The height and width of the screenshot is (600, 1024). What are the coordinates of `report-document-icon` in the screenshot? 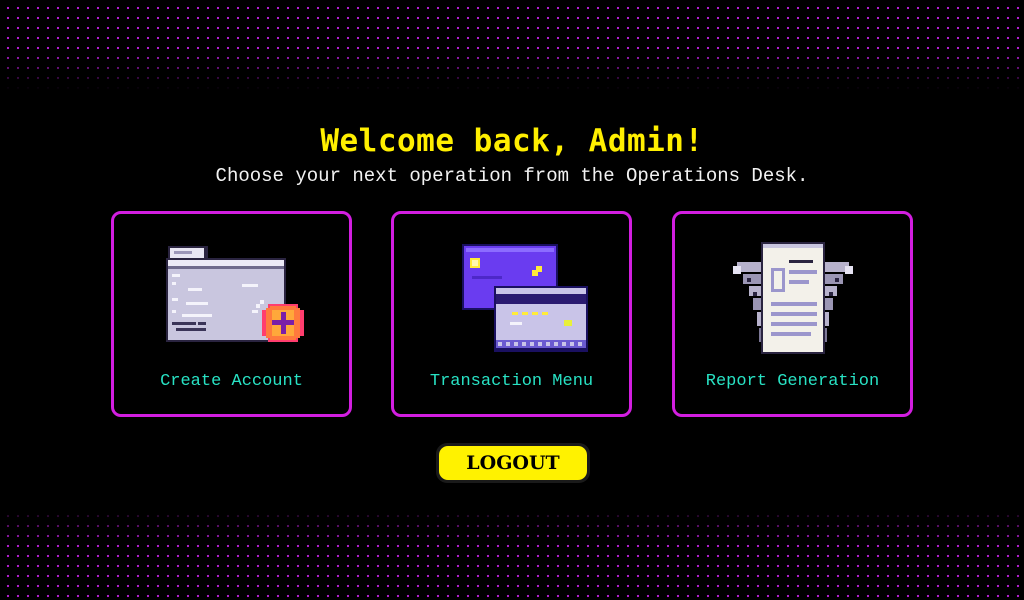 It's located at (792, 298).